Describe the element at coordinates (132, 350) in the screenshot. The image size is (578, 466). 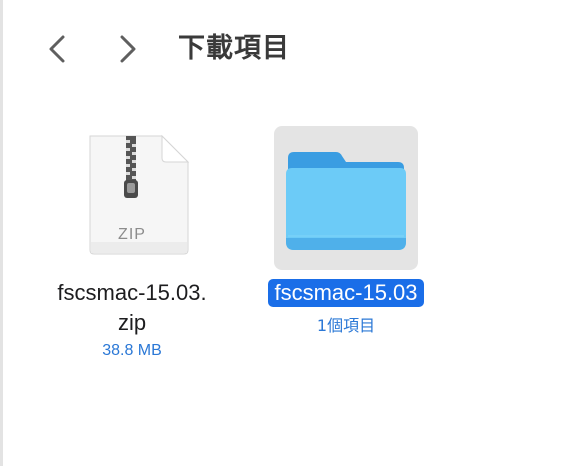
I see `file-size: 38.8 MB` at that location.